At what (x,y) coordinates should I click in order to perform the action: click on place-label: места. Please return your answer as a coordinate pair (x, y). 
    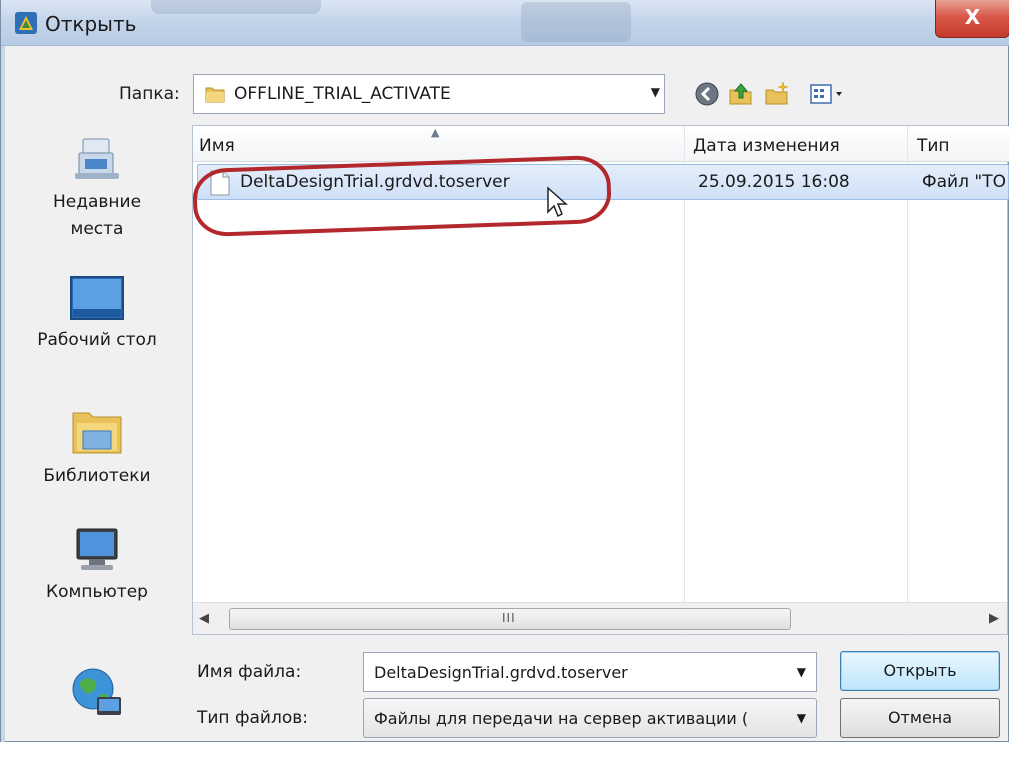
    Looking at the image, I should click on (97, 229).